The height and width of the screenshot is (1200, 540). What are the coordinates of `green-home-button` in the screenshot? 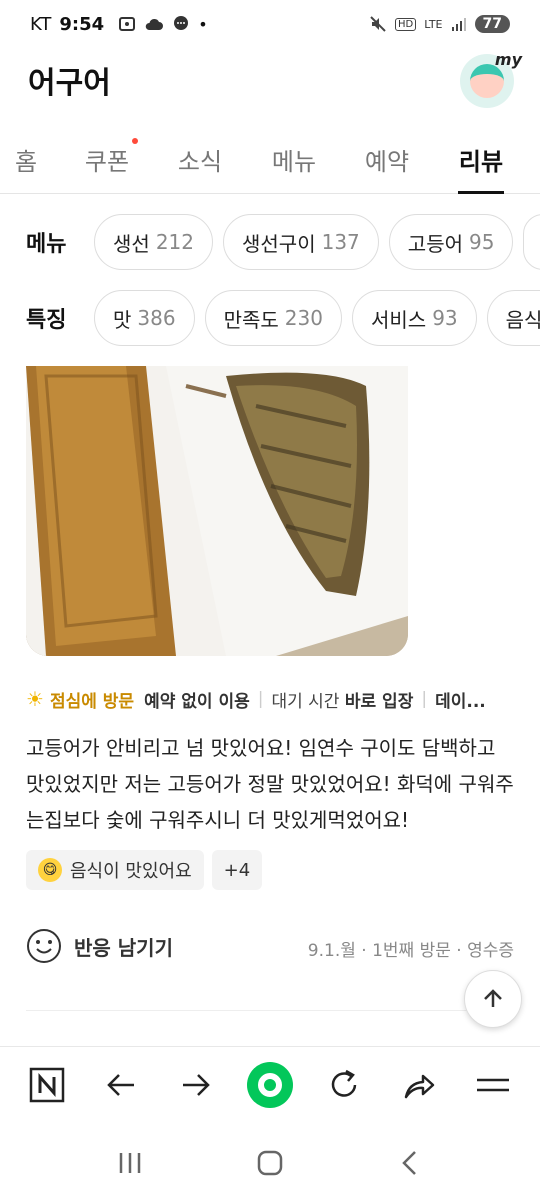 It's located at (270, 1085).